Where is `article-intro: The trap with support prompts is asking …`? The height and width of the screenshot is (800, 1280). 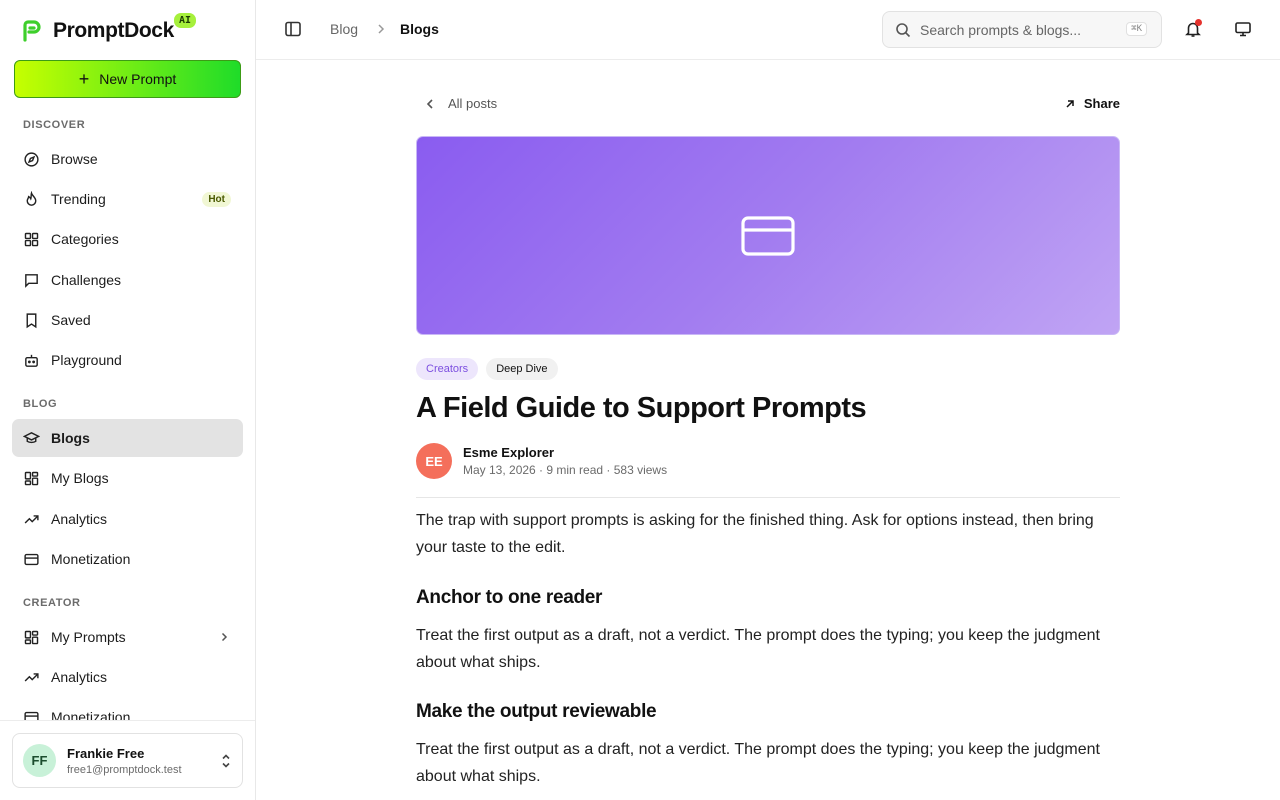
article-intro: The trap with support prompts is asking … is located at coordinates (755, 534).